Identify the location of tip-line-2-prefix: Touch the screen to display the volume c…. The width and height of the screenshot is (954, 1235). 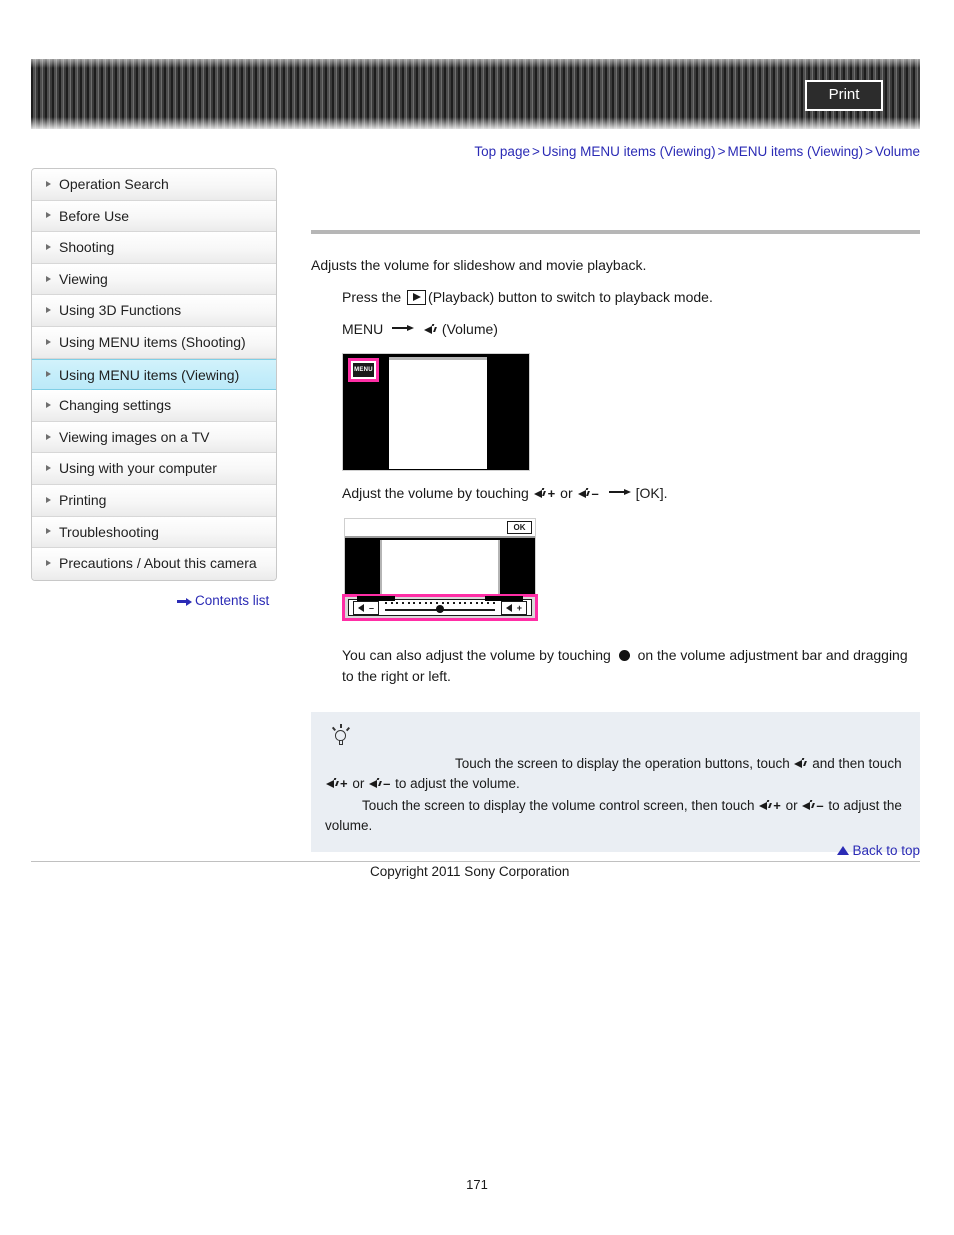
(558, 805).